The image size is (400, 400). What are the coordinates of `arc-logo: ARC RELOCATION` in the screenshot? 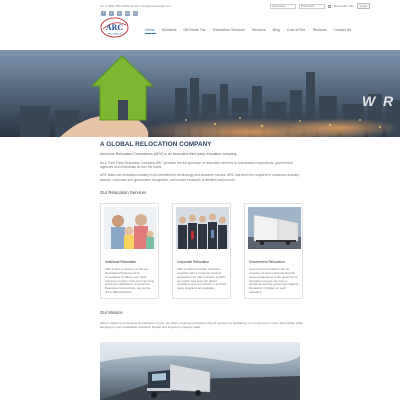 It's located at (114, 27).